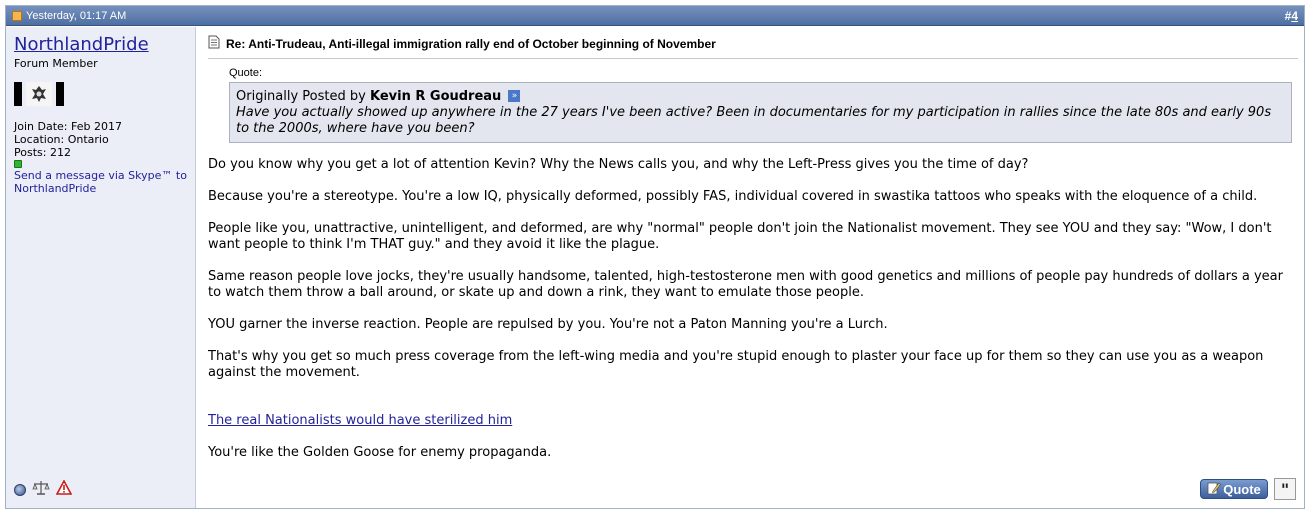 This screenshot has height=513, width=1312. I want to click on avatar-right-bar, so click(60, 94).